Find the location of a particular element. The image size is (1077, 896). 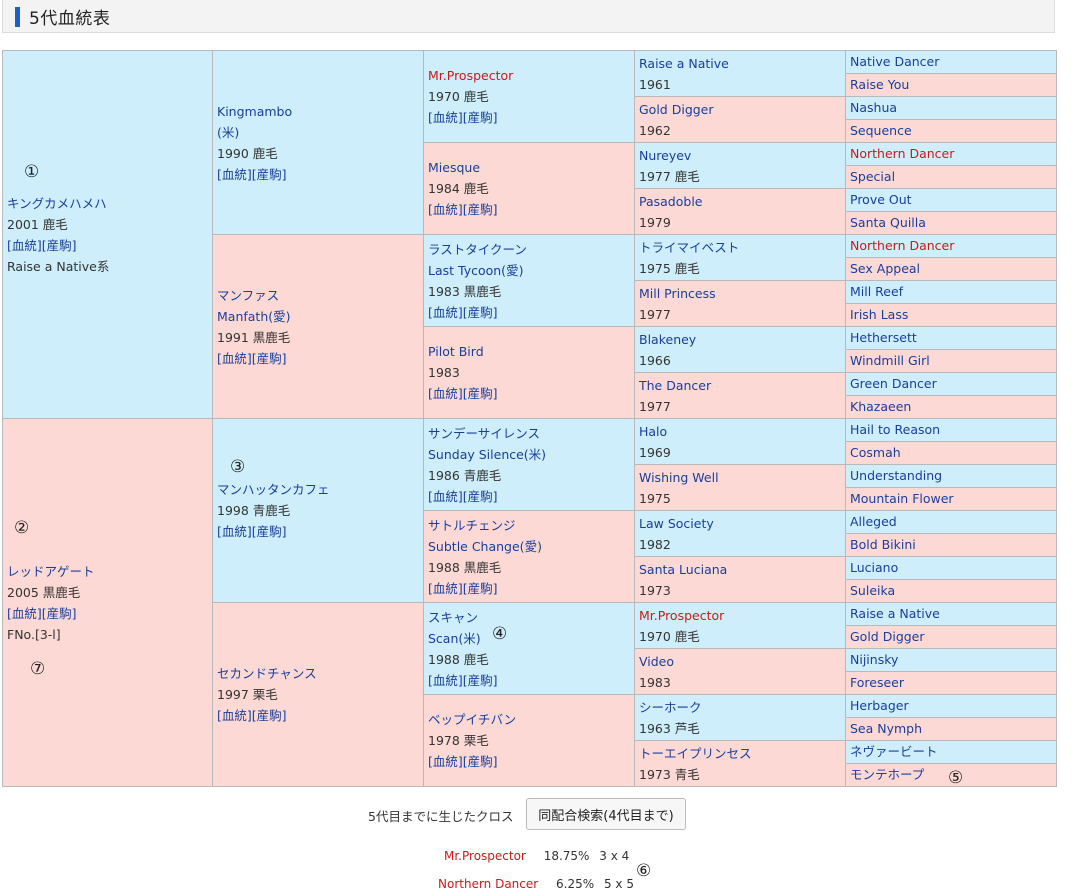

gen3-name-en: Sunday Silence(米) is located at coordinates (529, 454).